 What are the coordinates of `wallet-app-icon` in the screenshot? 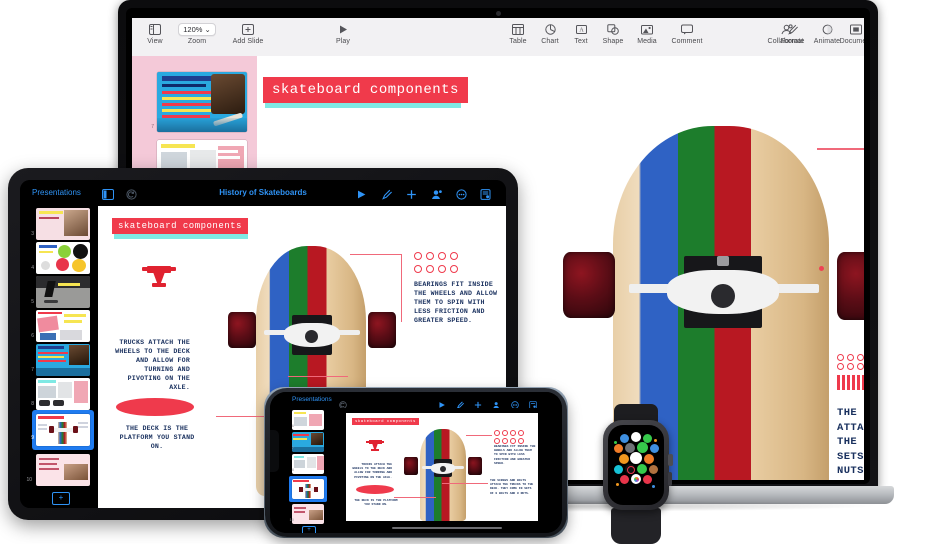 It's located at (618, 469).